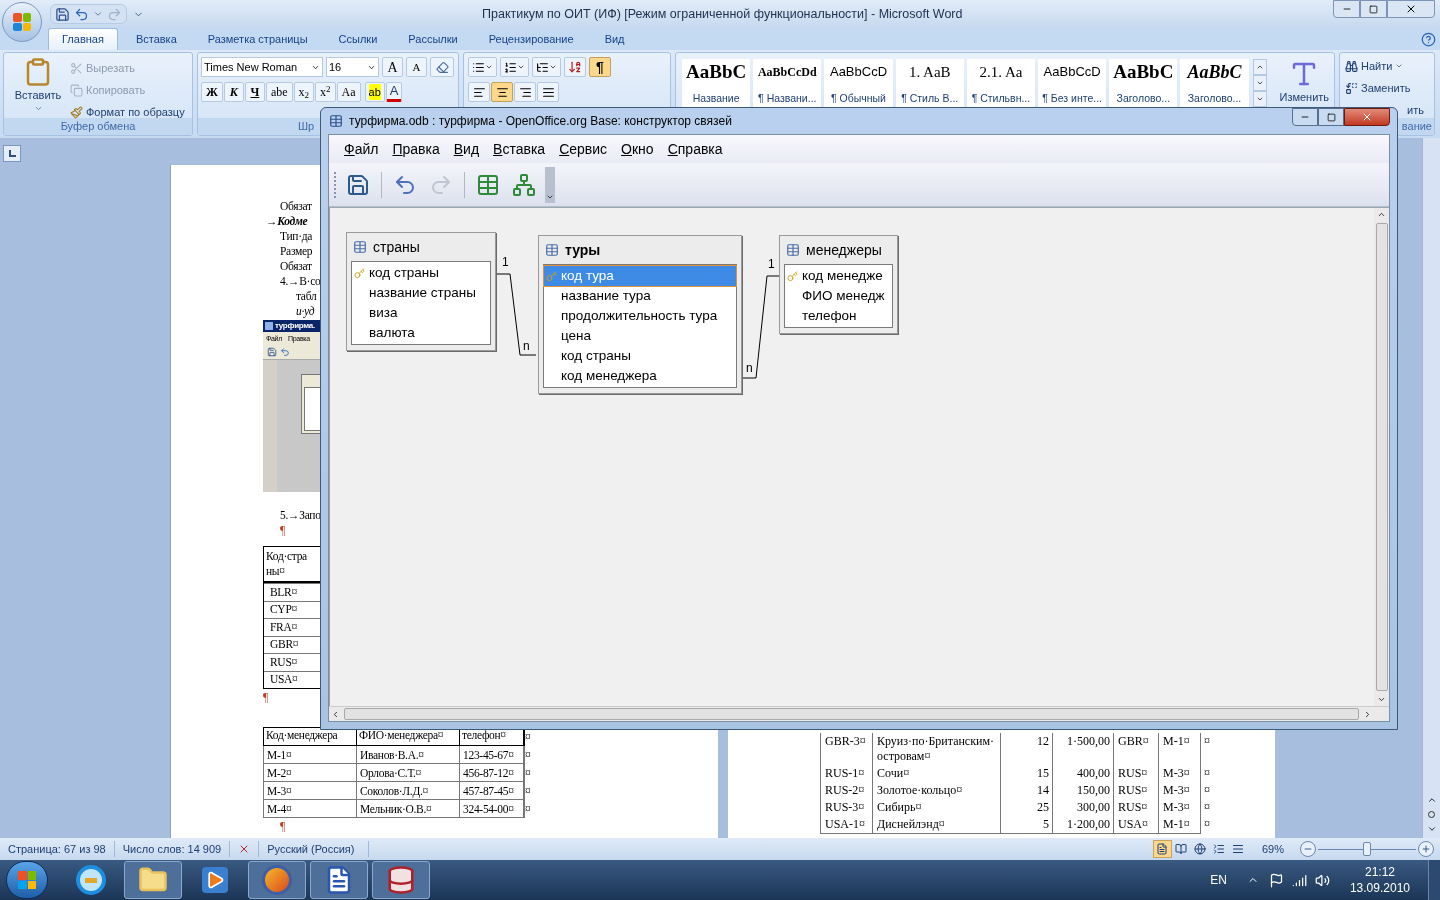 This screenshot has width=1440, height=900. I want to click on field-item: ФИО менедж, so click(838, 296).